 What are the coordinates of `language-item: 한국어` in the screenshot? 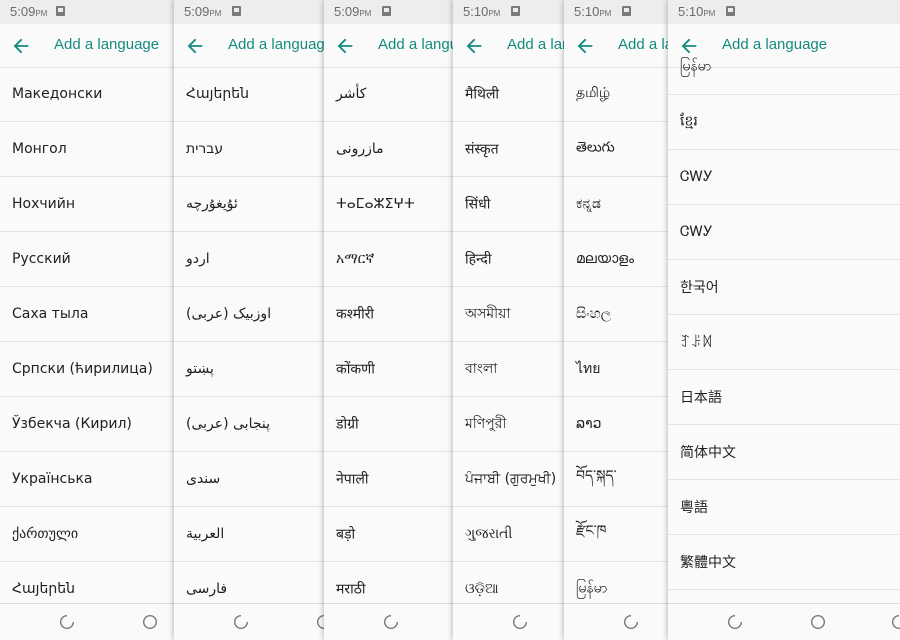 It's located at (784, 287).